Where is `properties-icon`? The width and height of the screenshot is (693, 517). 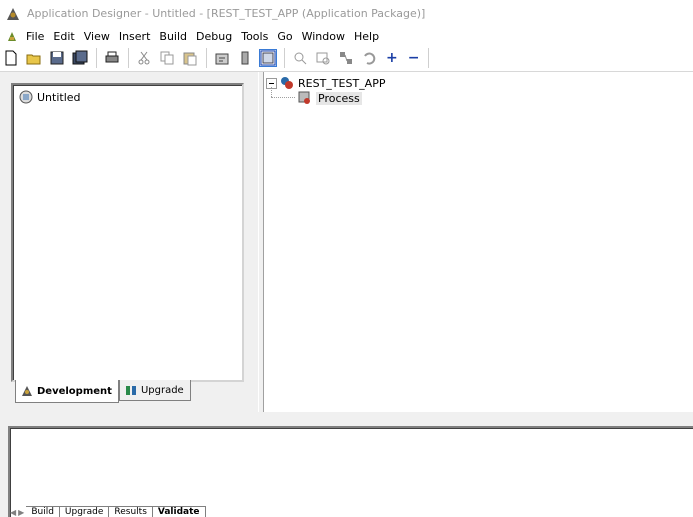
properties-icon is located at coordinates (222, 58).